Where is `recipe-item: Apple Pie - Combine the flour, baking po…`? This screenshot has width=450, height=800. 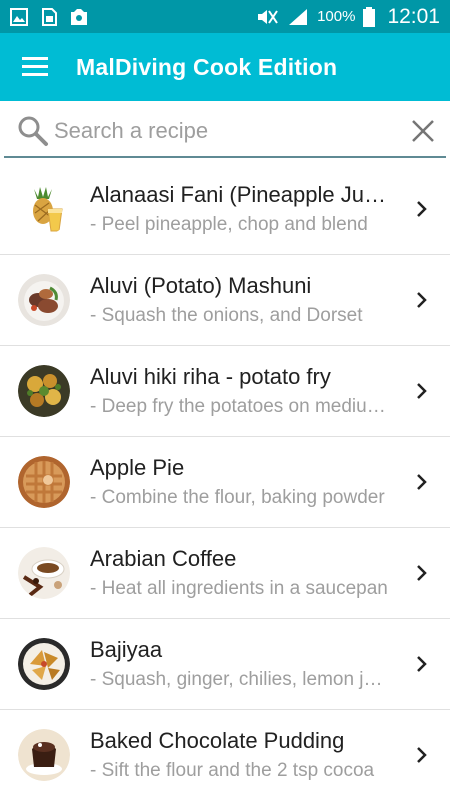
recipe-item: Apple Pie - Combine the flour, baking po… is located at coordinates (225, 482).